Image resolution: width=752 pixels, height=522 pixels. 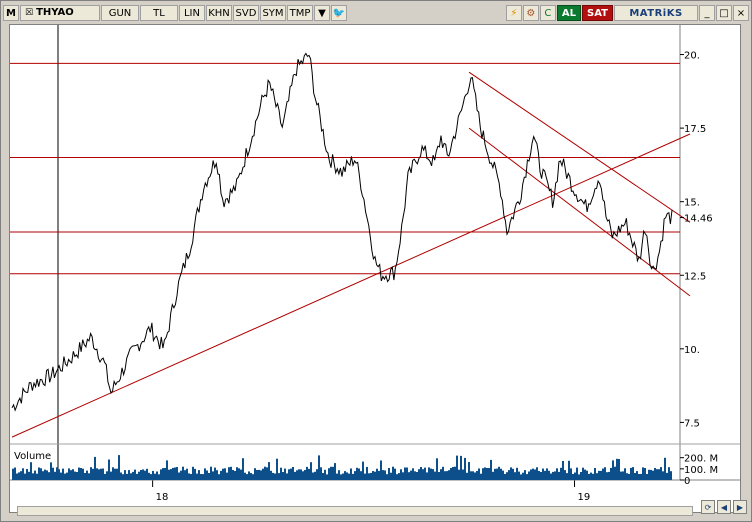 I want to click on settings-icon: ⚙, so click(x=530, y=13).